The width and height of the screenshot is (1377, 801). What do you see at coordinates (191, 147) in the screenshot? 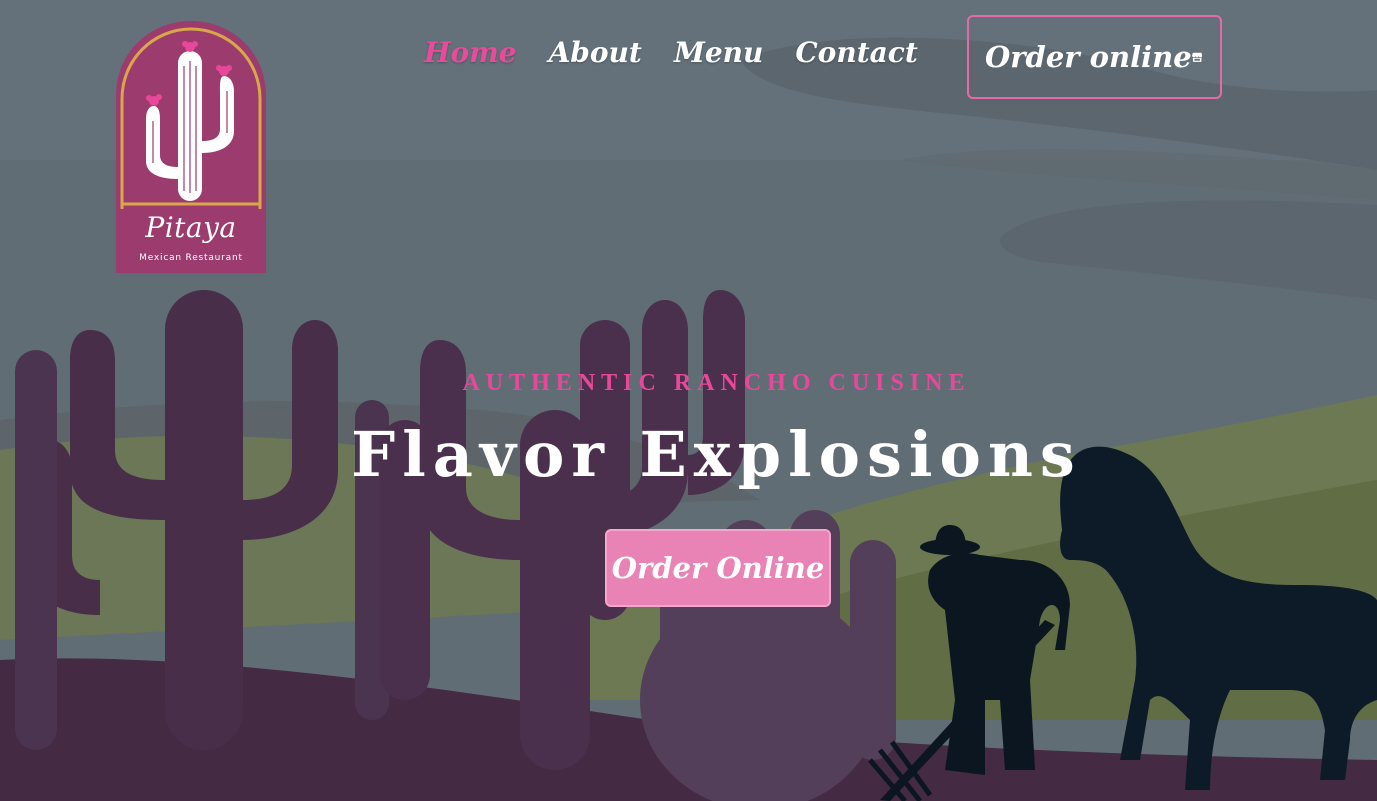
I see `logo: Pitaya Mexican Restaurant` at bounding box center [191, 147].